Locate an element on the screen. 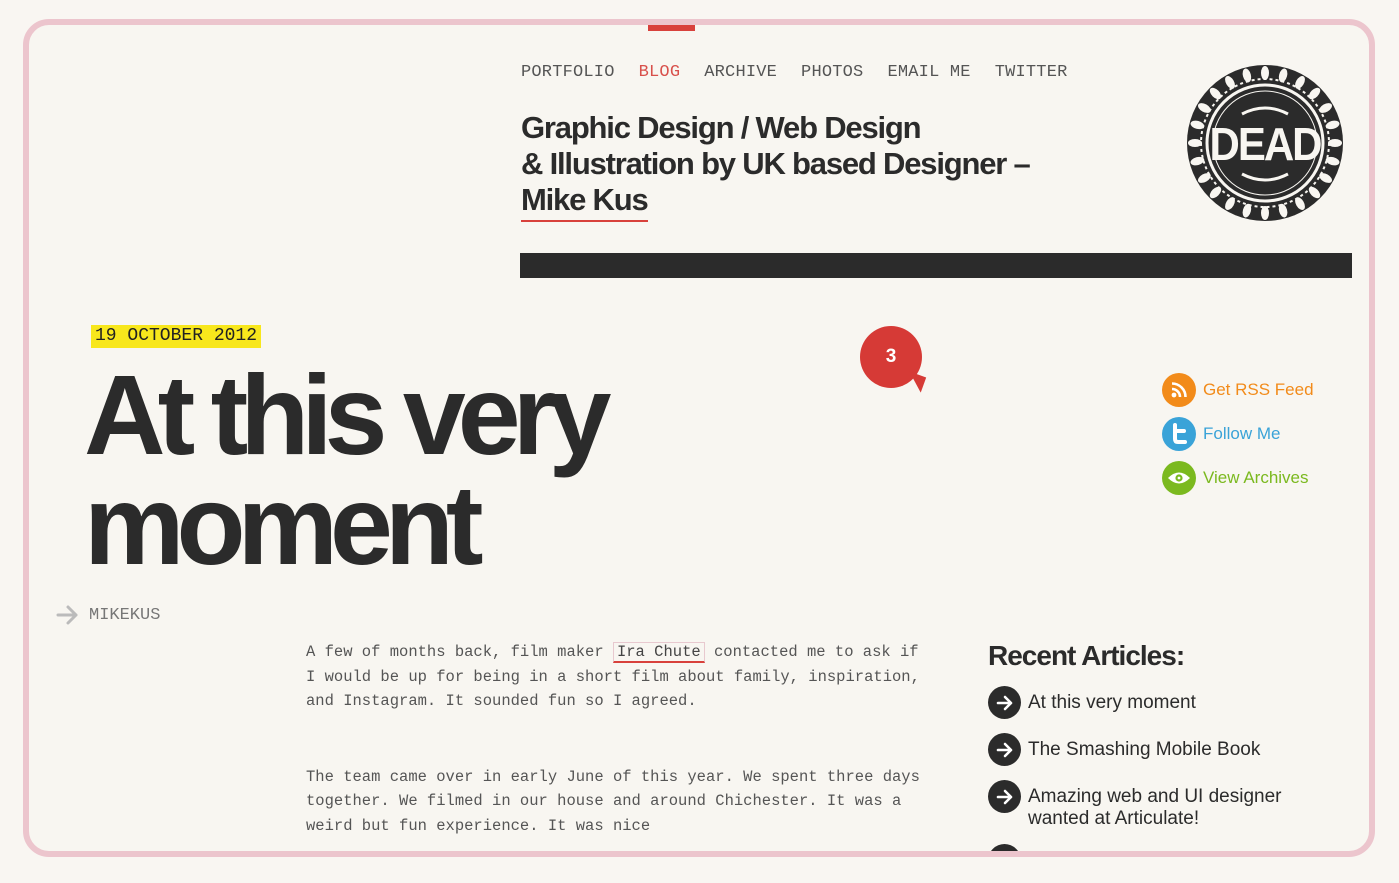 The height and width of the screenshot is (883, 1399). social-links: Get RSS Feed Follow Me View Archives is located at coordinates (1238, 439).